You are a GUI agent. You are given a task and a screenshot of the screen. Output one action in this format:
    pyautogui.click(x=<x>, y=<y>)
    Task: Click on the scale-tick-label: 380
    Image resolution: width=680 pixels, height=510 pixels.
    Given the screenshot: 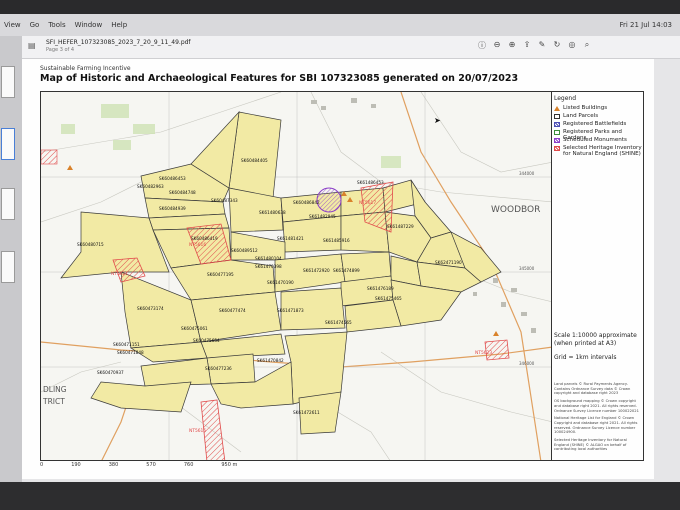 What is the action you would take?
    pyautogui.click(x=113, y=465)
    